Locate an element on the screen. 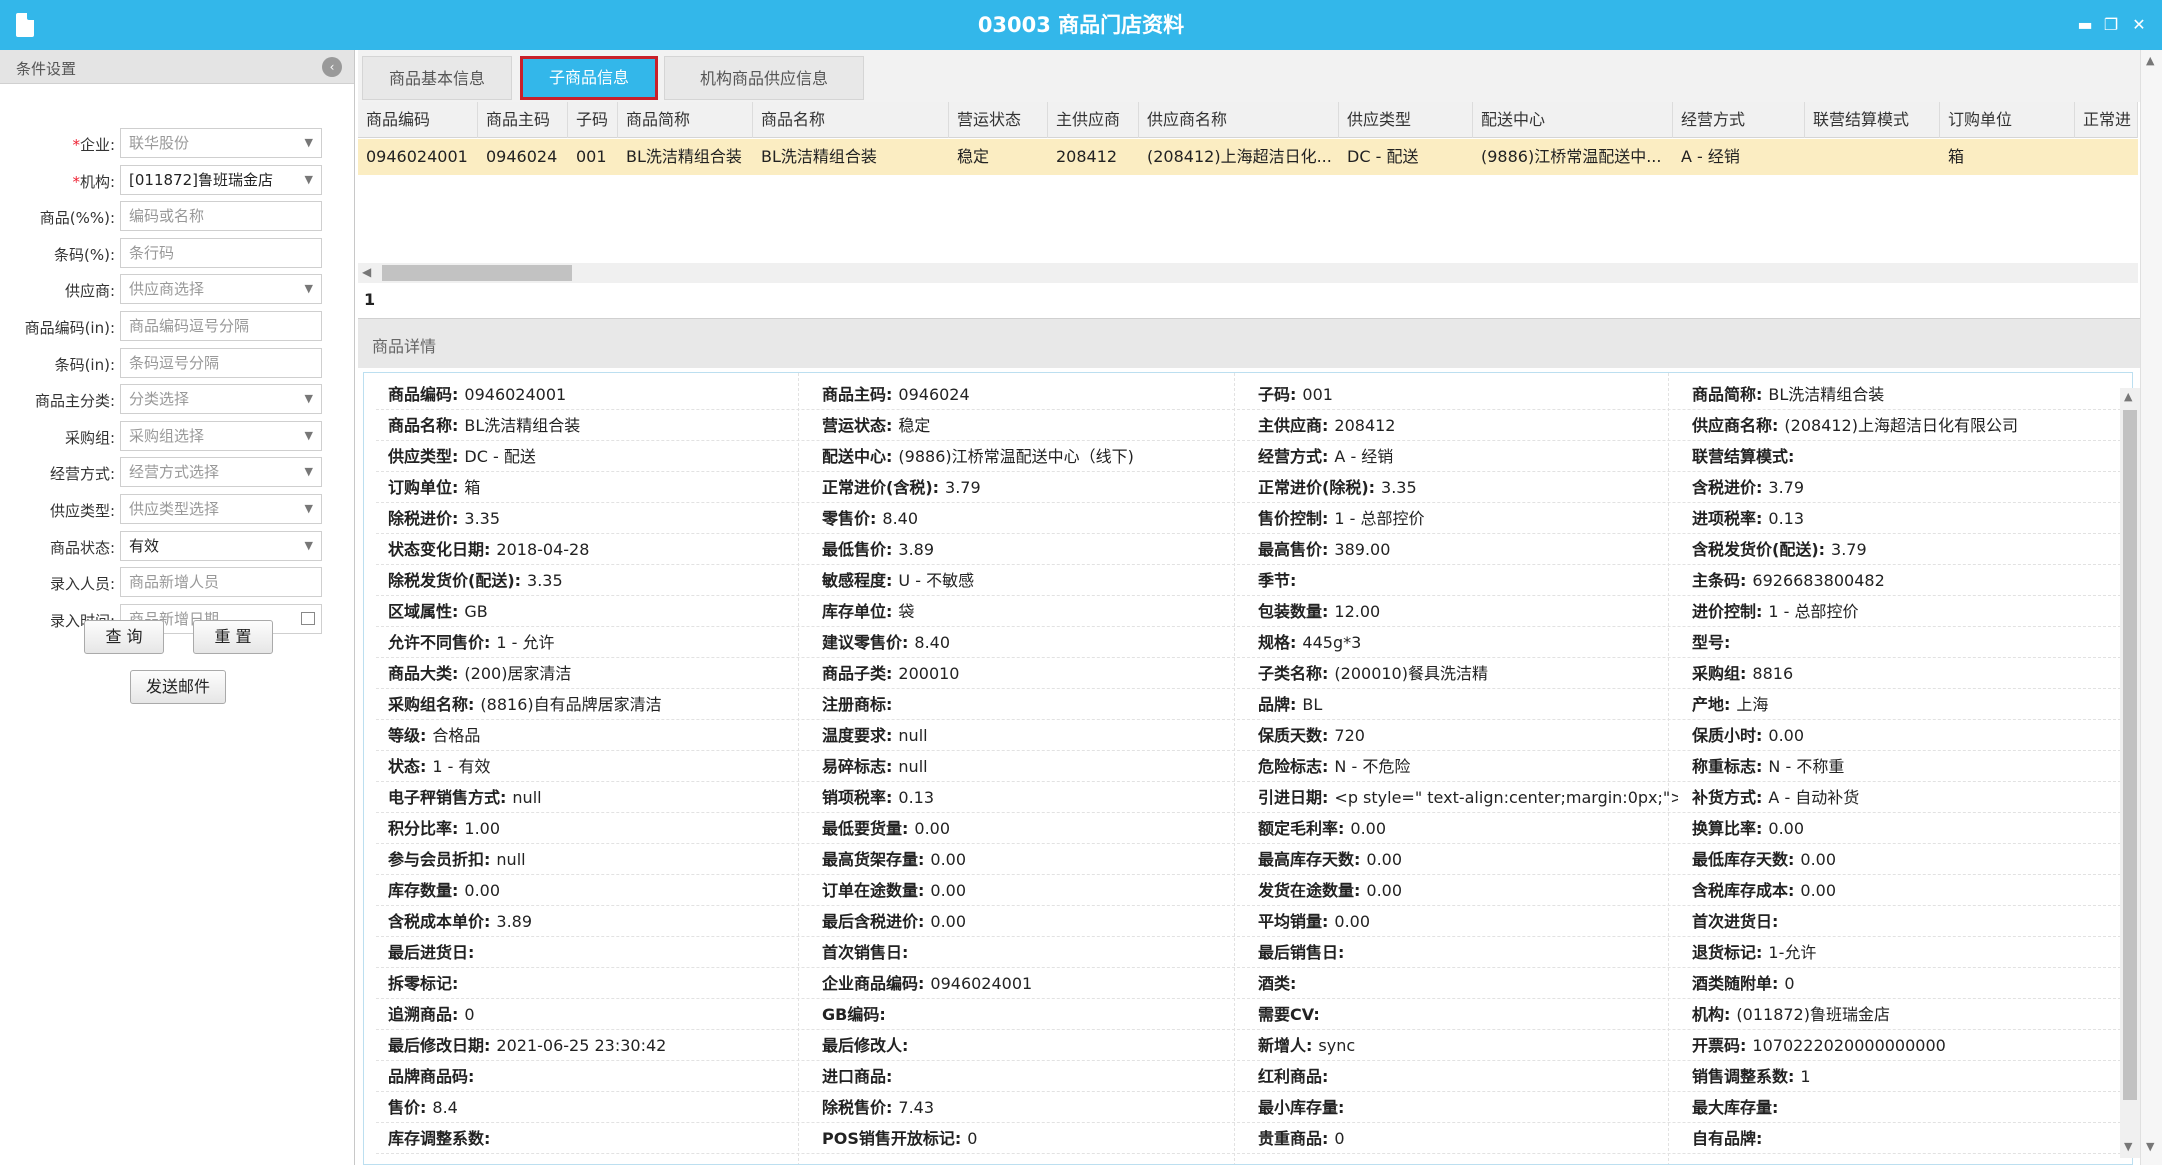 This screenshot has width=2162, height=1165. detail-row: 拆零标记: 企业商品编码: 0946024001 酒类: 酒类随附单: 0 is located at coordinates (1248, 983).